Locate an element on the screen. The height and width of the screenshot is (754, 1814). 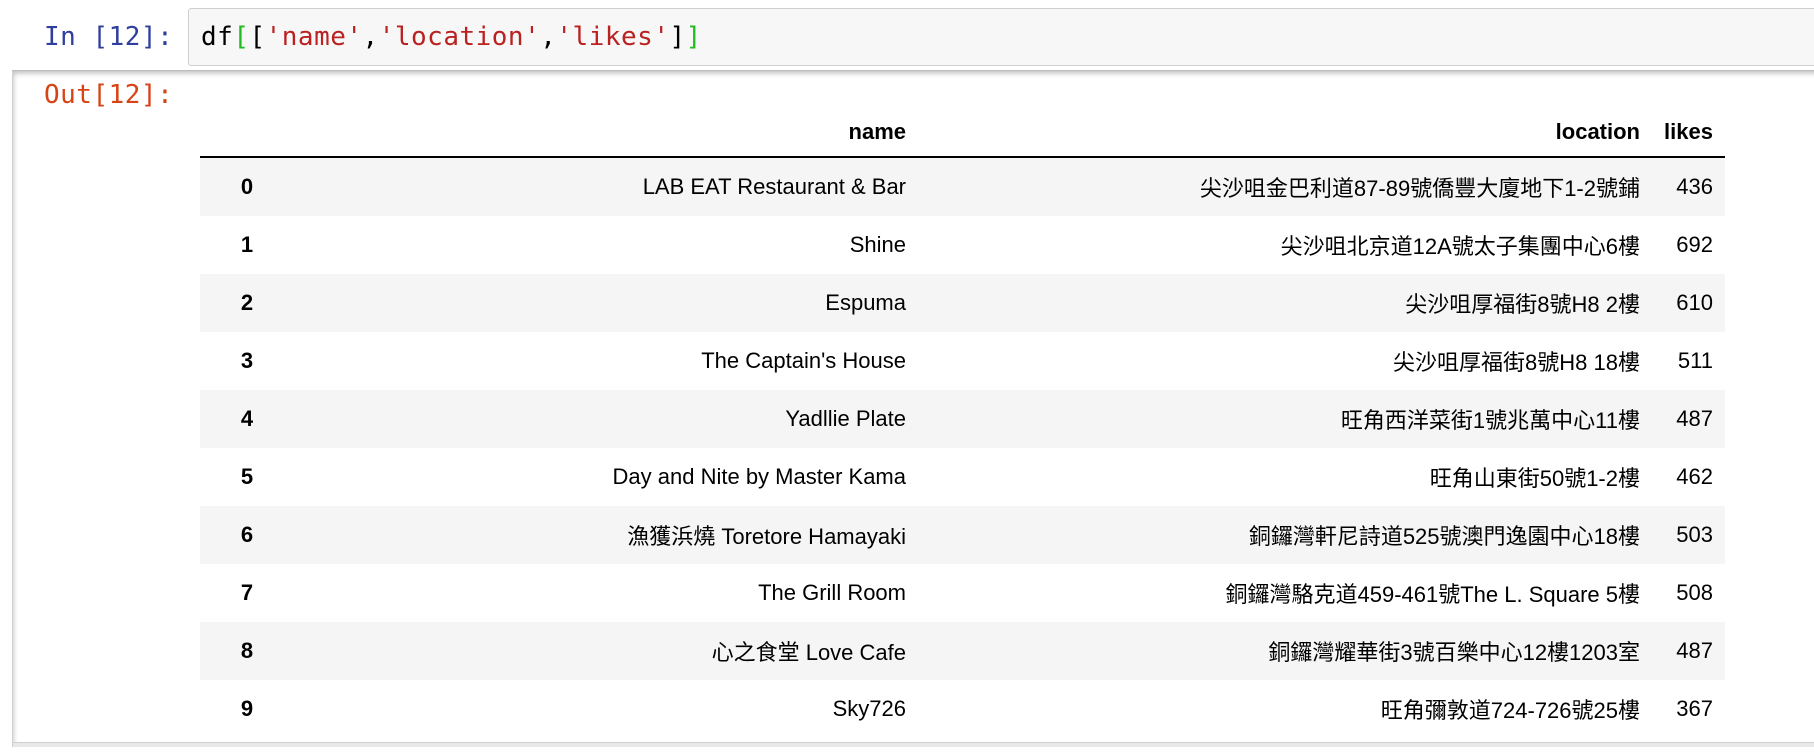
code-line: df[['name','location','likes']] is located at coordinates (451, 37).